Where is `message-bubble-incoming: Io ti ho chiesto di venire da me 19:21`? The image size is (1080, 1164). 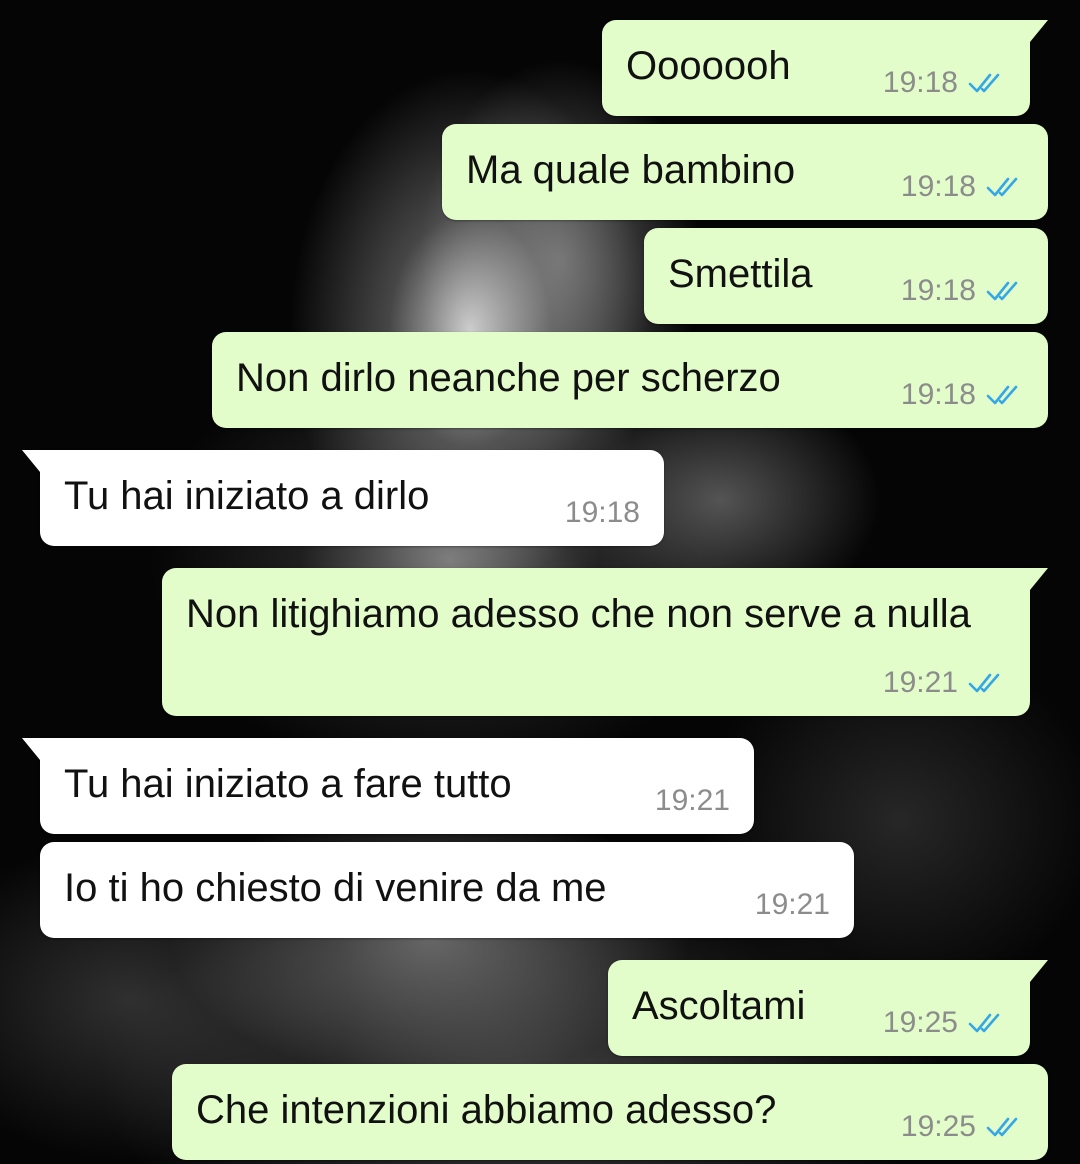
message-bubble-incoming: Io ti ho chiesto di venire da me 19:21 is located at coordinates (447, 890).